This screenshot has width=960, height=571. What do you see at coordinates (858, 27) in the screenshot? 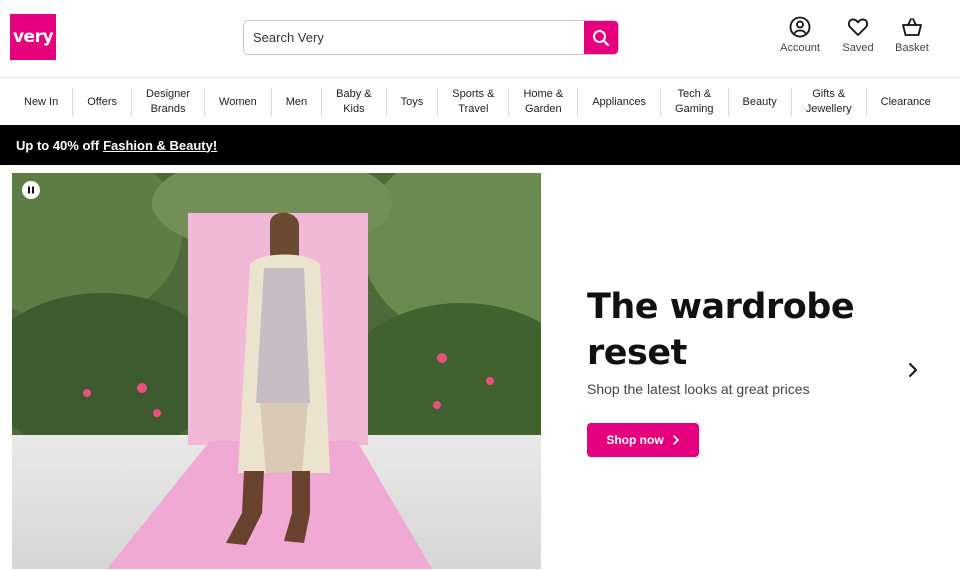
I see `heart-icon` at bounding box center [858, 27].